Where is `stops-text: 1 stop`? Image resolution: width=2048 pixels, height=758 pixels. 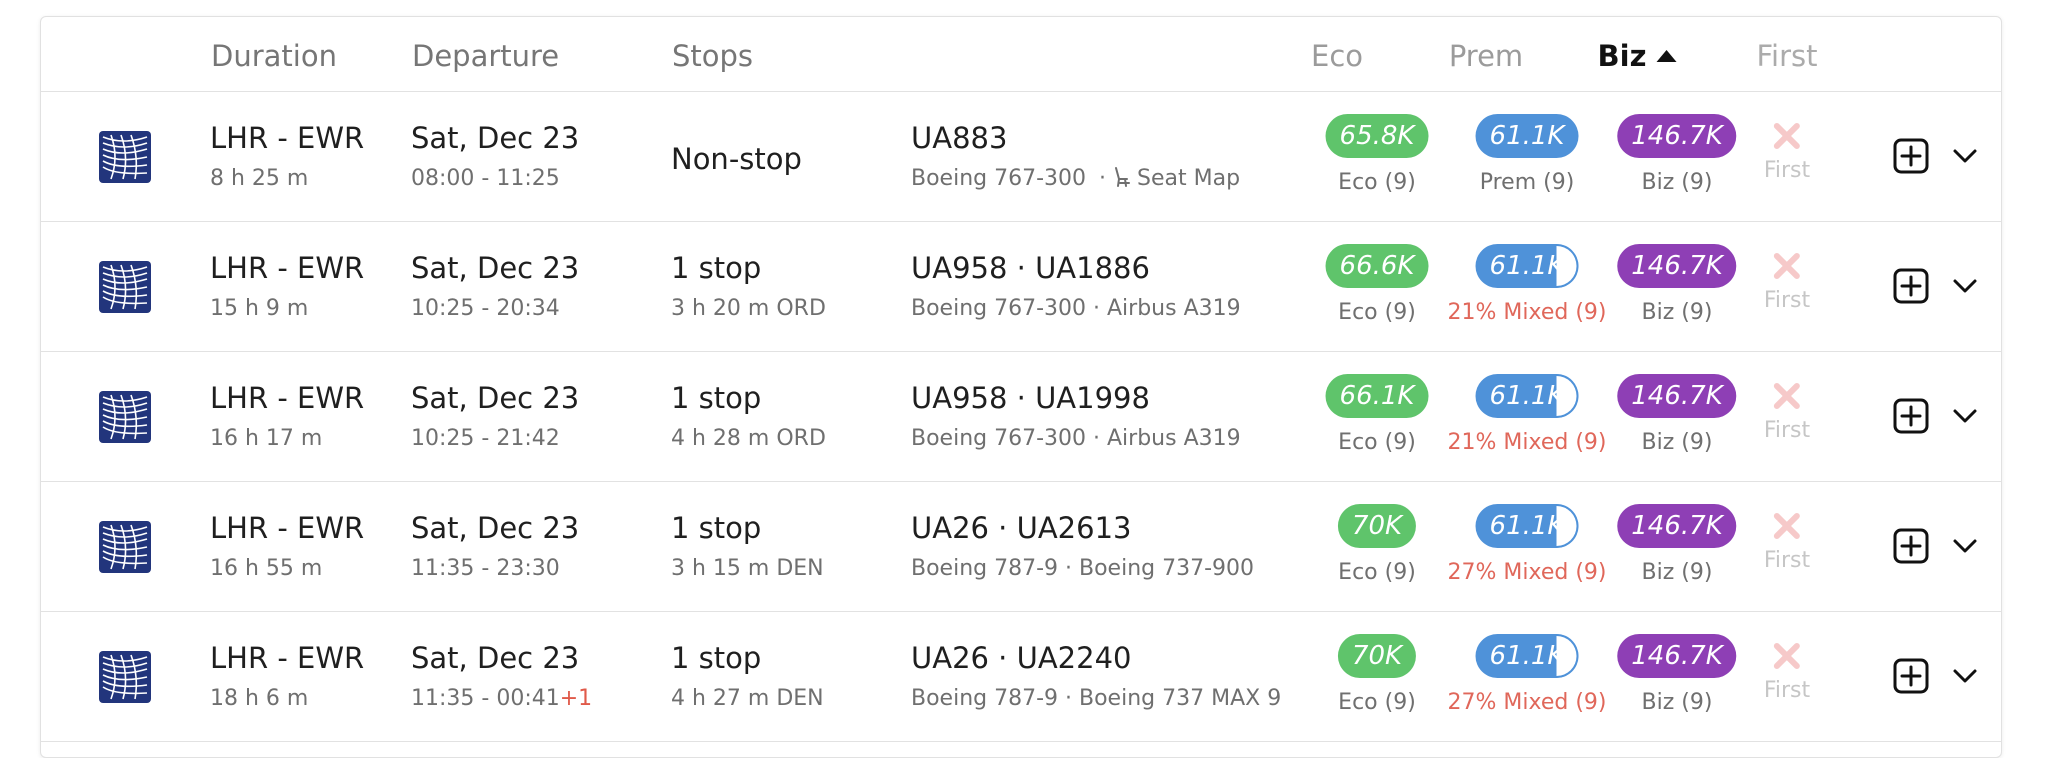
stops-text: 1 stop is located at coordinates (716, 658).